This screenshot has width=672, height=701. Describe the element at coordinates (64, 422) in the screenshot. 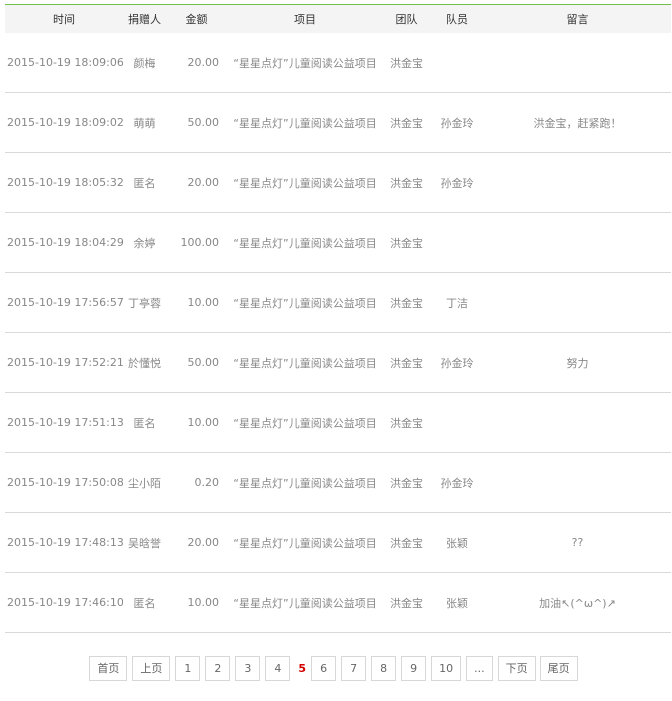

I see `cell-time: 2015-10-19 17:51:13` at that location.